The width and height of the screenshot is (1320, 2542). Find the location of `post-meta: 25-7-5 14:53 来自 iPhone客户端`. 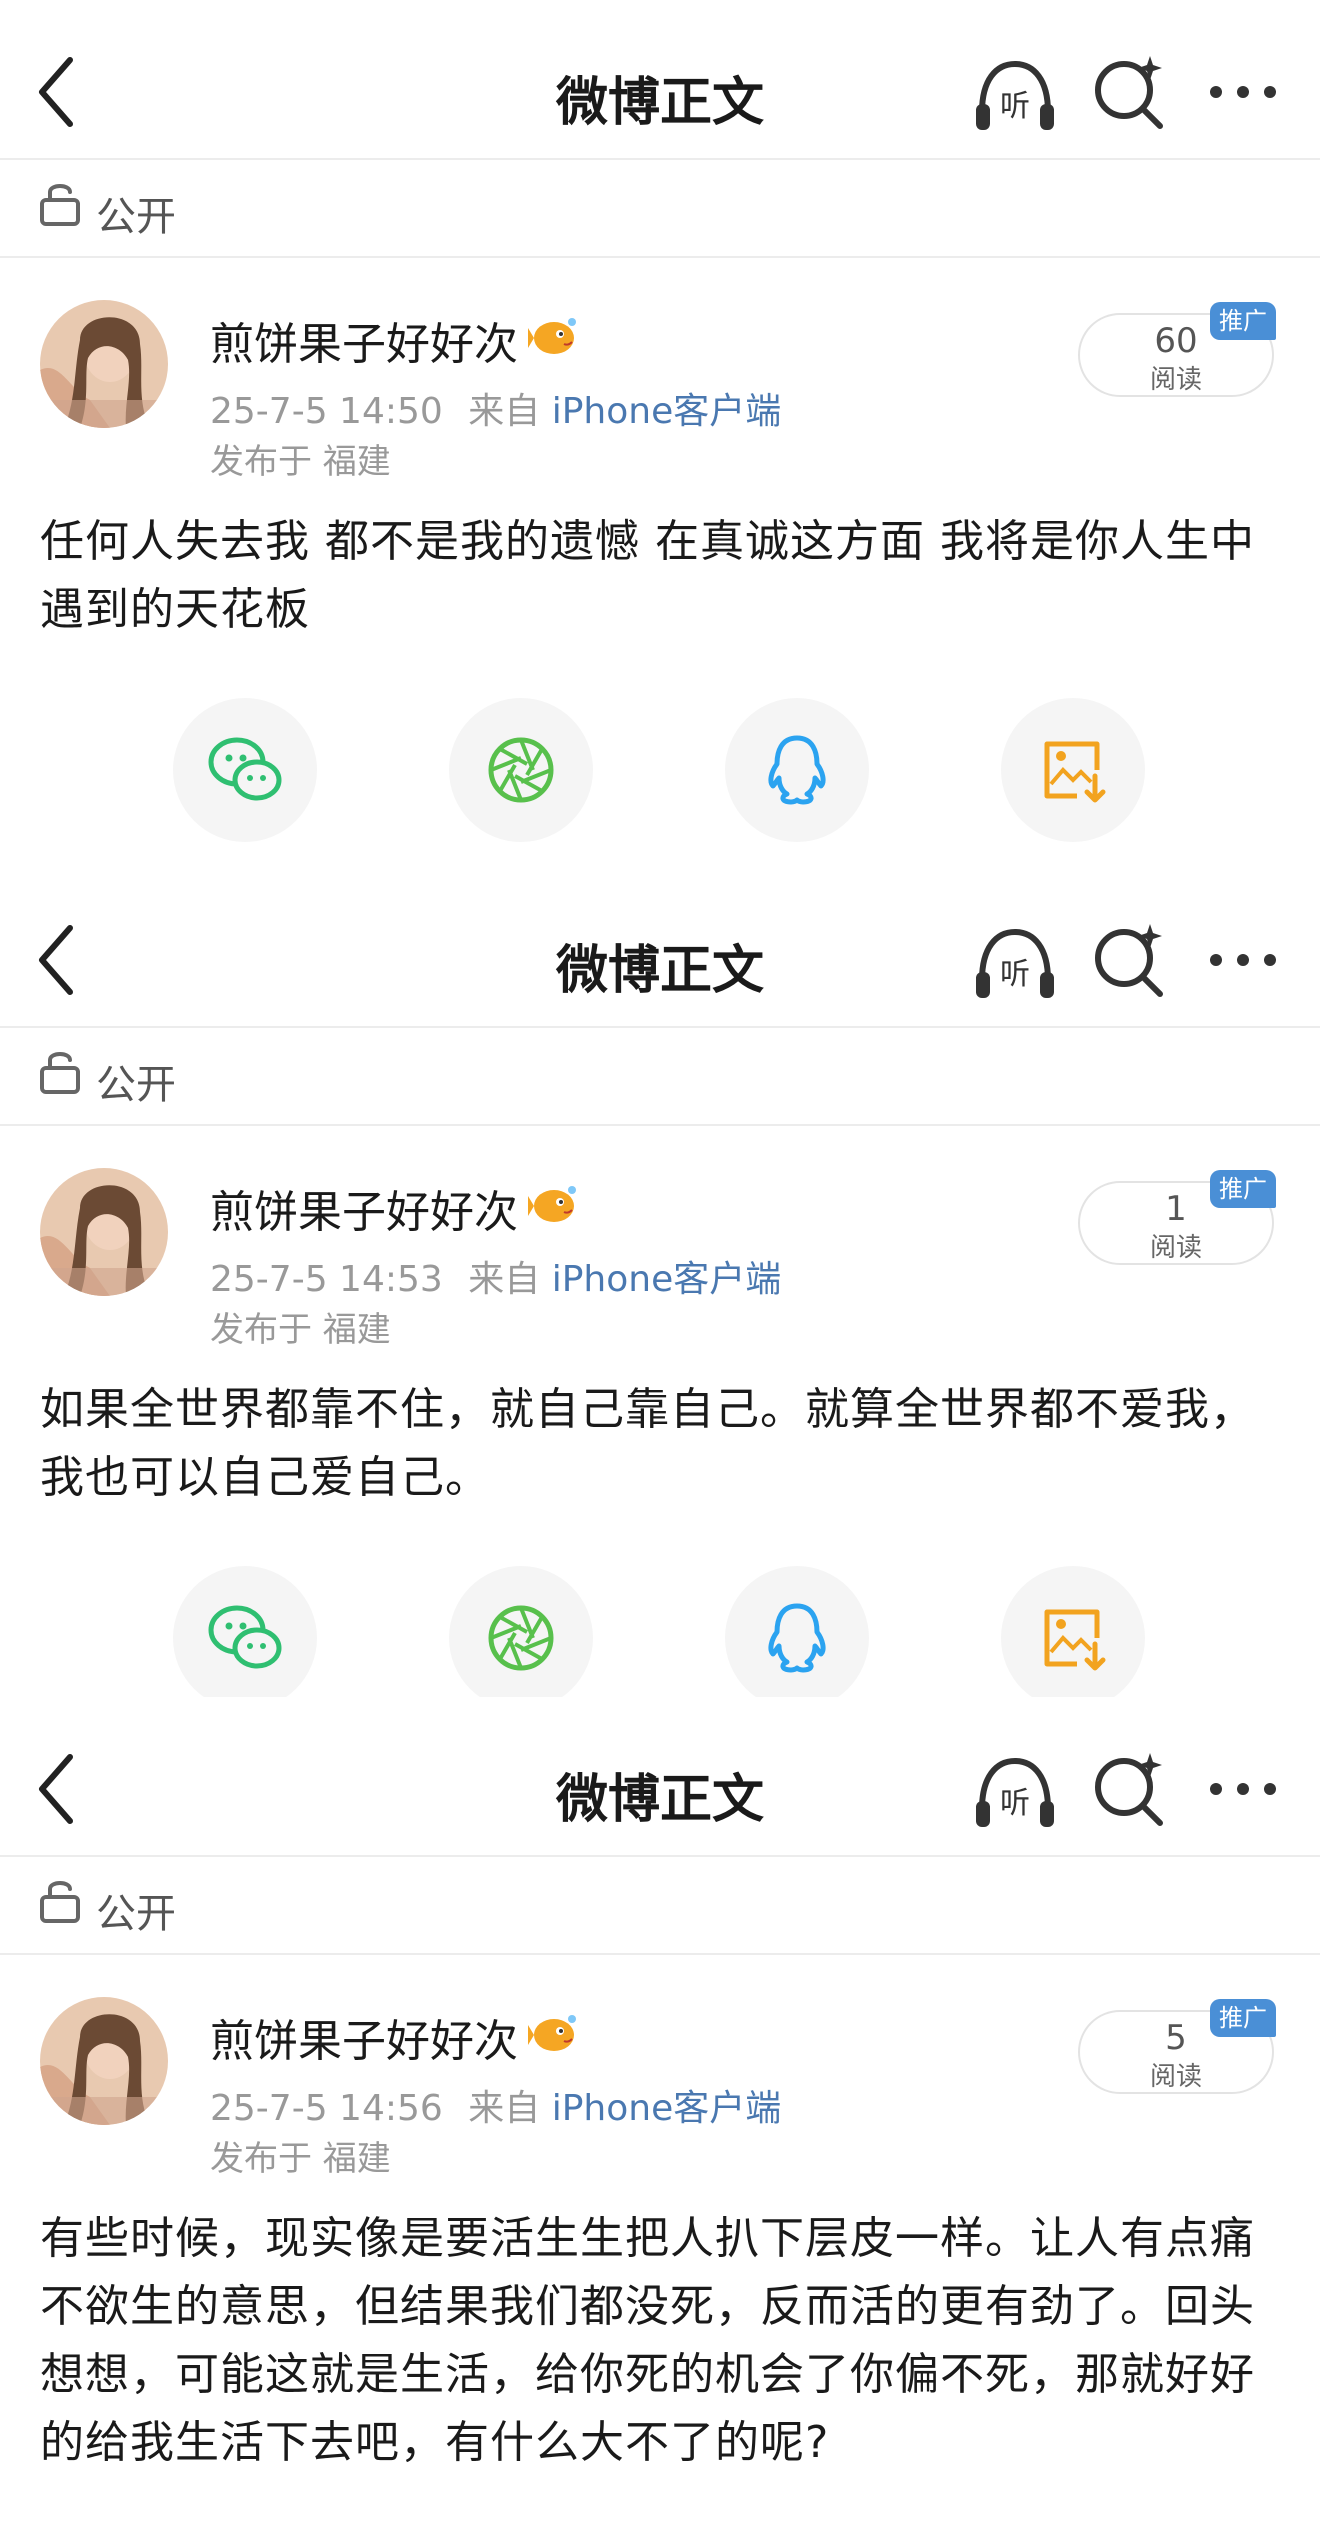

post-meta: 25-7-5 14:53 来自 iPhone客户端 is located at coordinates (495, 1276).